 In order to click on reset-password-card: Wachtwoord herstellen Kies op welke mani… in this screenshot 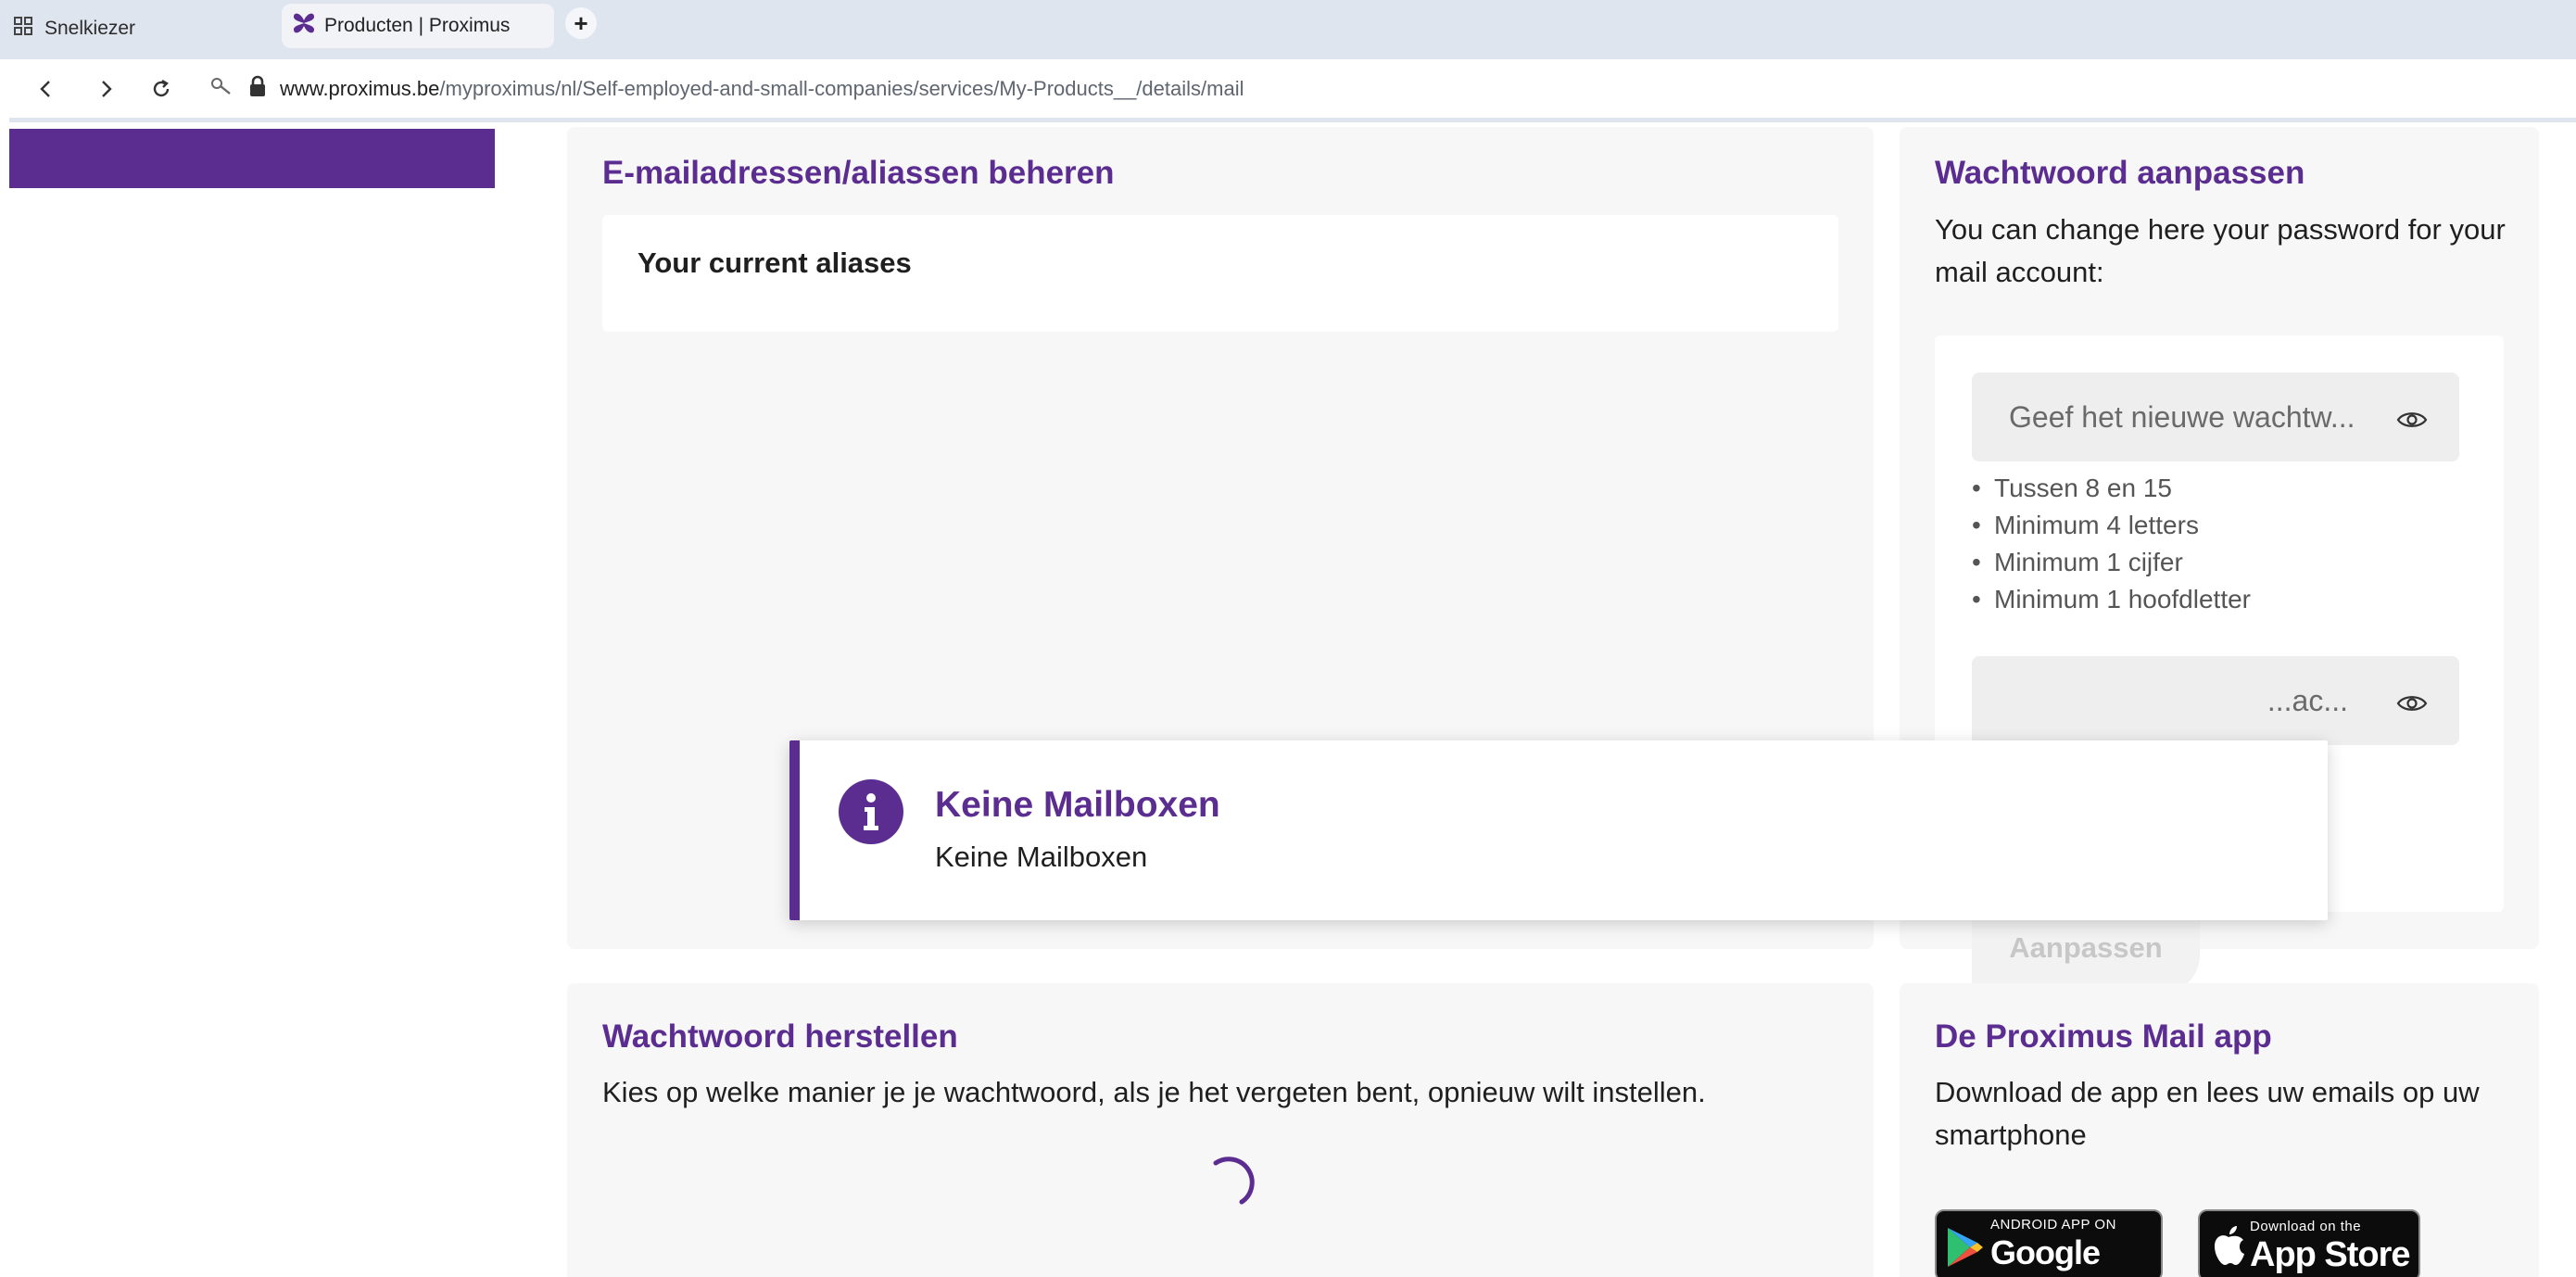, I will do `click(1220, 1130)`.